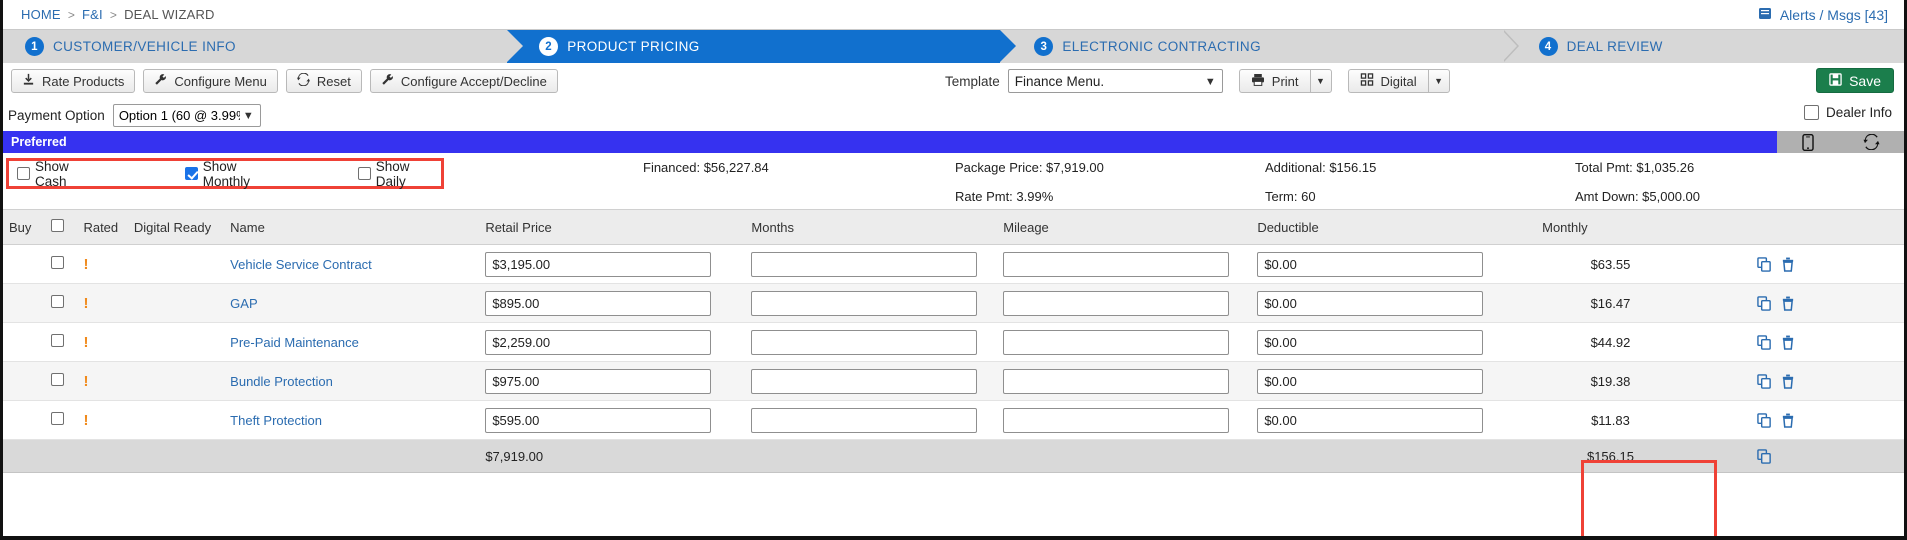 The image size is (1907, 540). What do you see at coordinates (1387, 81) in the screenshot?
I see `digital-button: Digital` at bounding box center [1387, 81].